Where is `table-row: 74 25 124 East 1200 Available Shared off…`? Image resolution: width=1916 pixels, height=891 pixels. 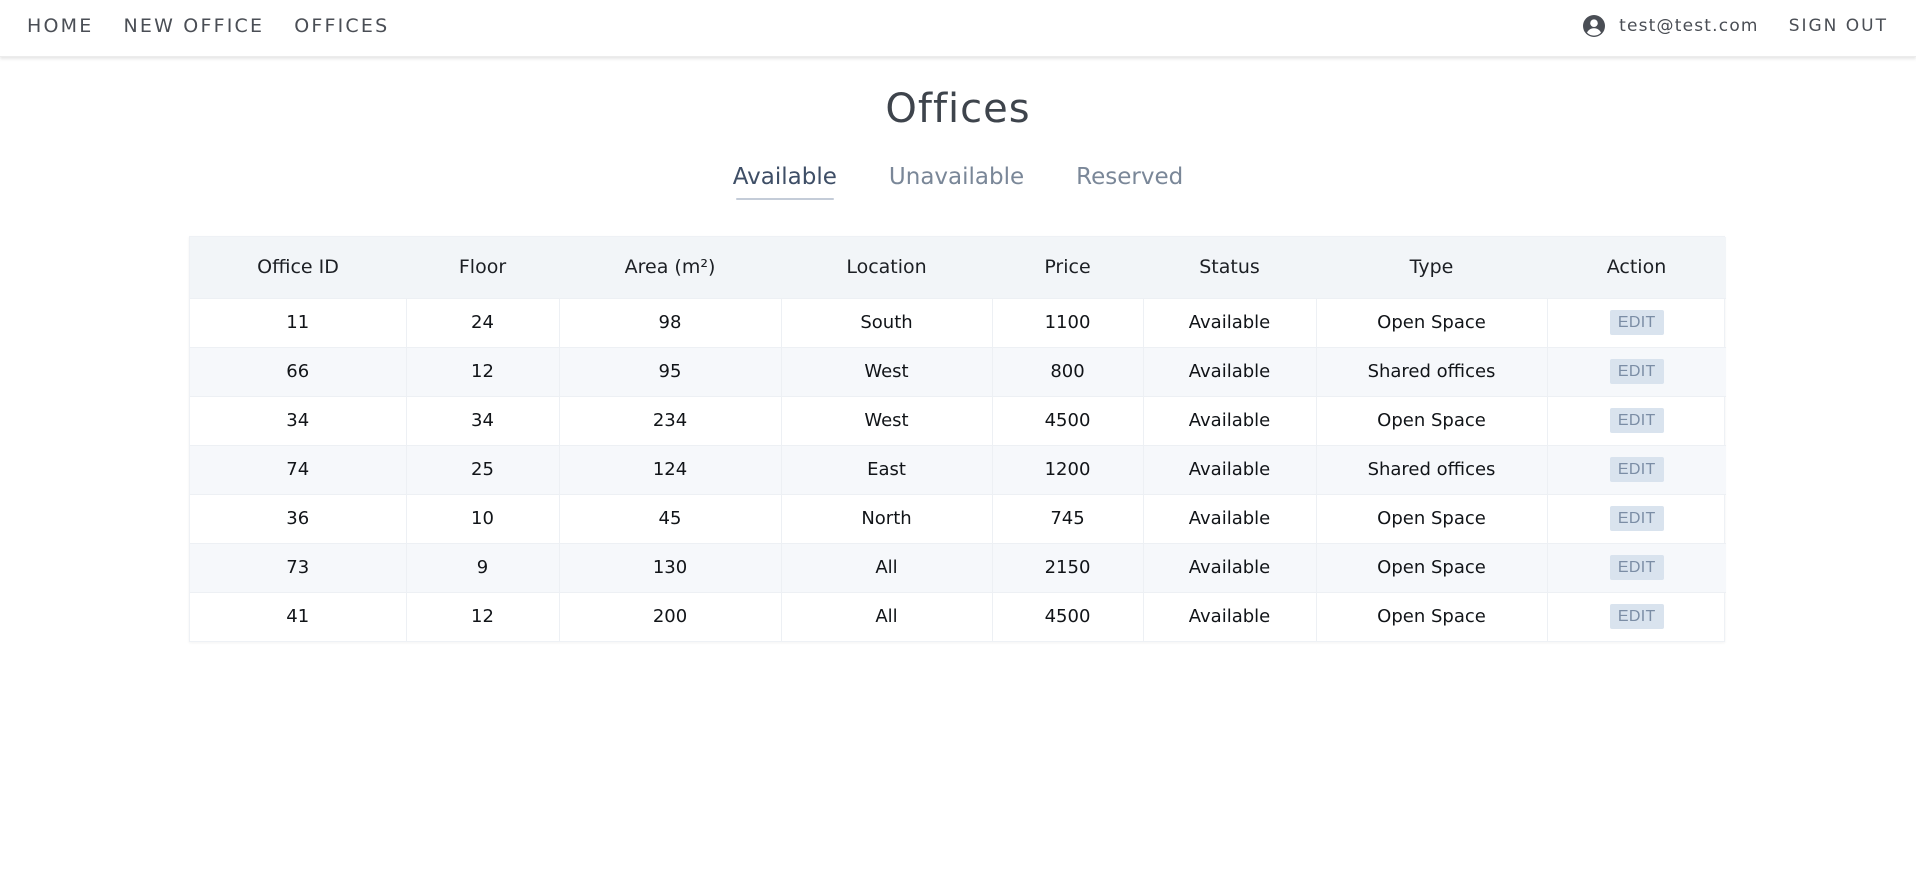 table-row: 74 25 124 East 1200 Available Shared off… is located at coordinates (958, 469).